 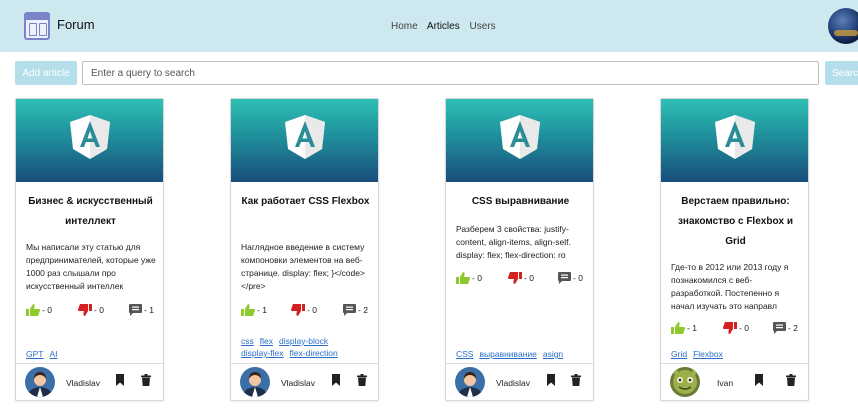 What do you see at coordinates (303, 341) in the screenshot?
I see `tag-link: display-block` at bounding box center [303, 341].